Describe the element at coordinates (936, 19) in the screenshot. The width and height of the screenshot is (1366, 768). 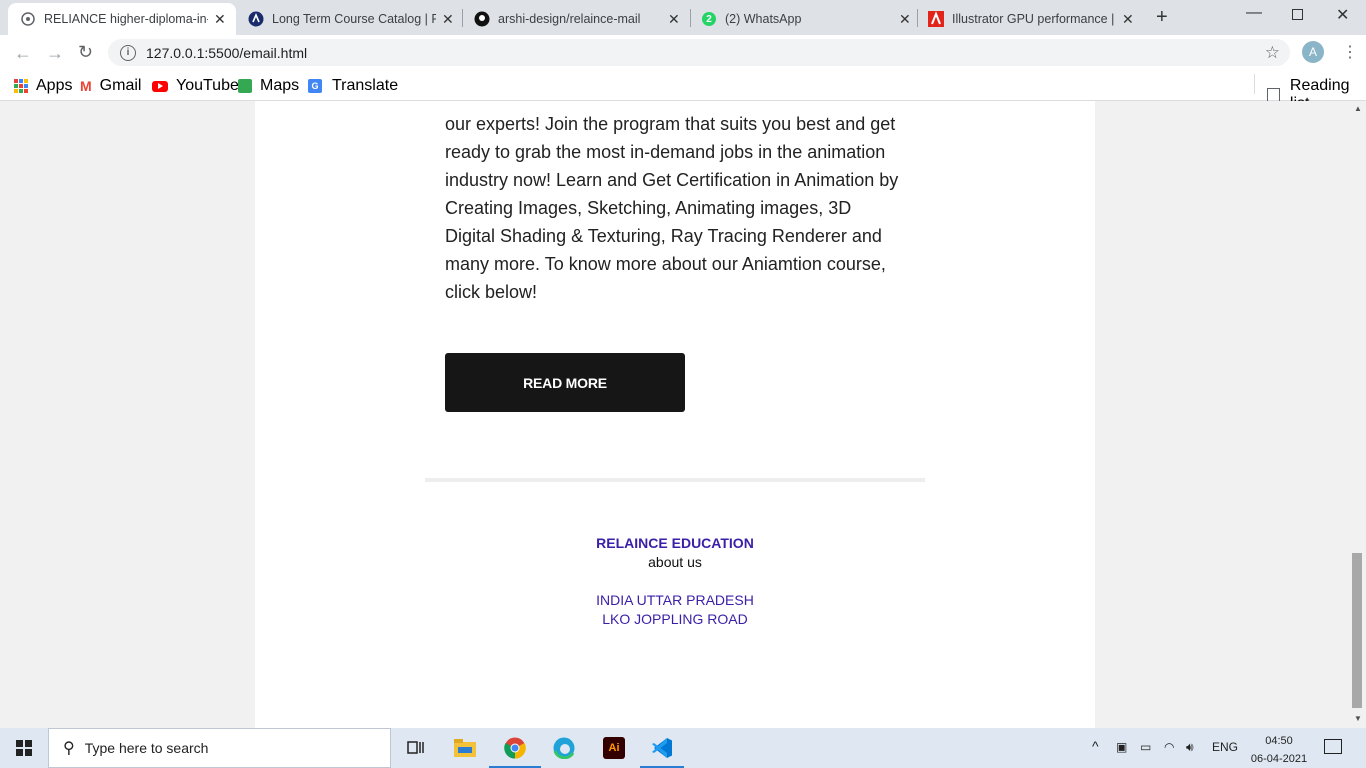
I see `adobe-icon` at that location.